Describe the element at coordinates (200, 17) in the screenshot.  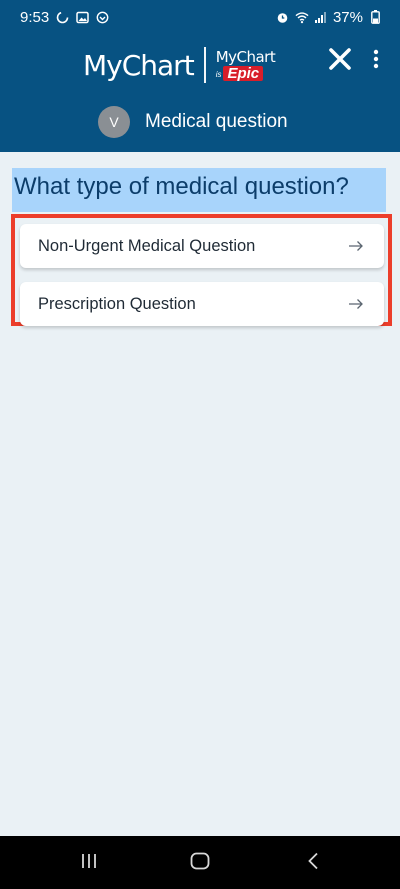
I see `status-bar: 9:53 37%` at that location.